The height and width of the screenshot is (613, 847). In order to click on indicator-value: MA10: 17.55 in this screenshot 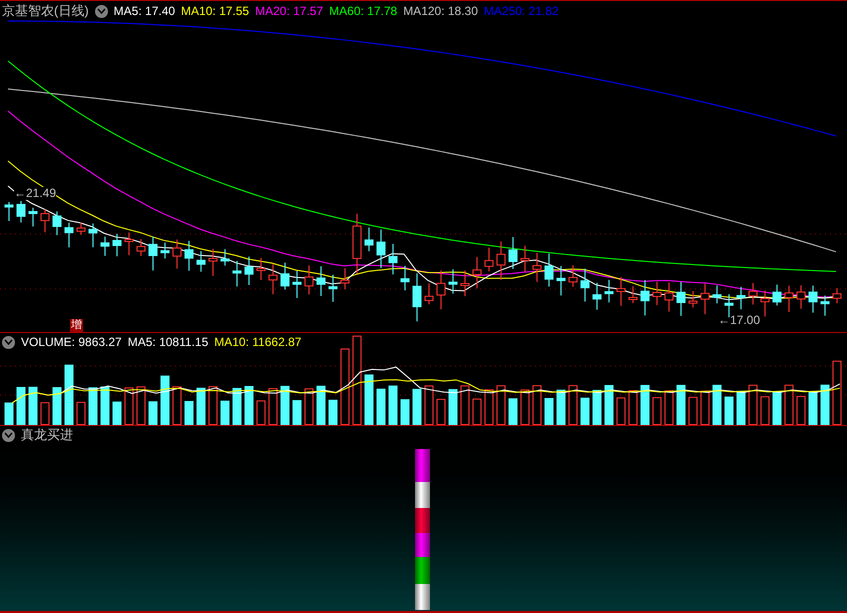, I will do `click(215, 11)`.